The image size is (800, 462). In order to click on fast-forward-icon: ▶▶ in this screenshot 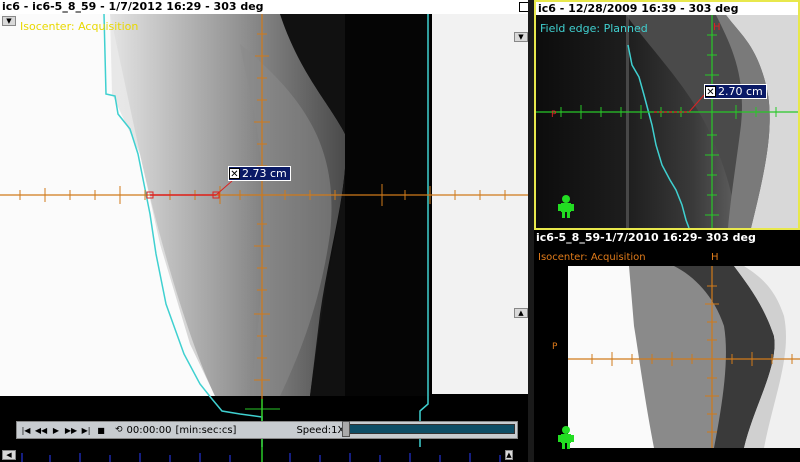, I will do `click(71, 430)`.